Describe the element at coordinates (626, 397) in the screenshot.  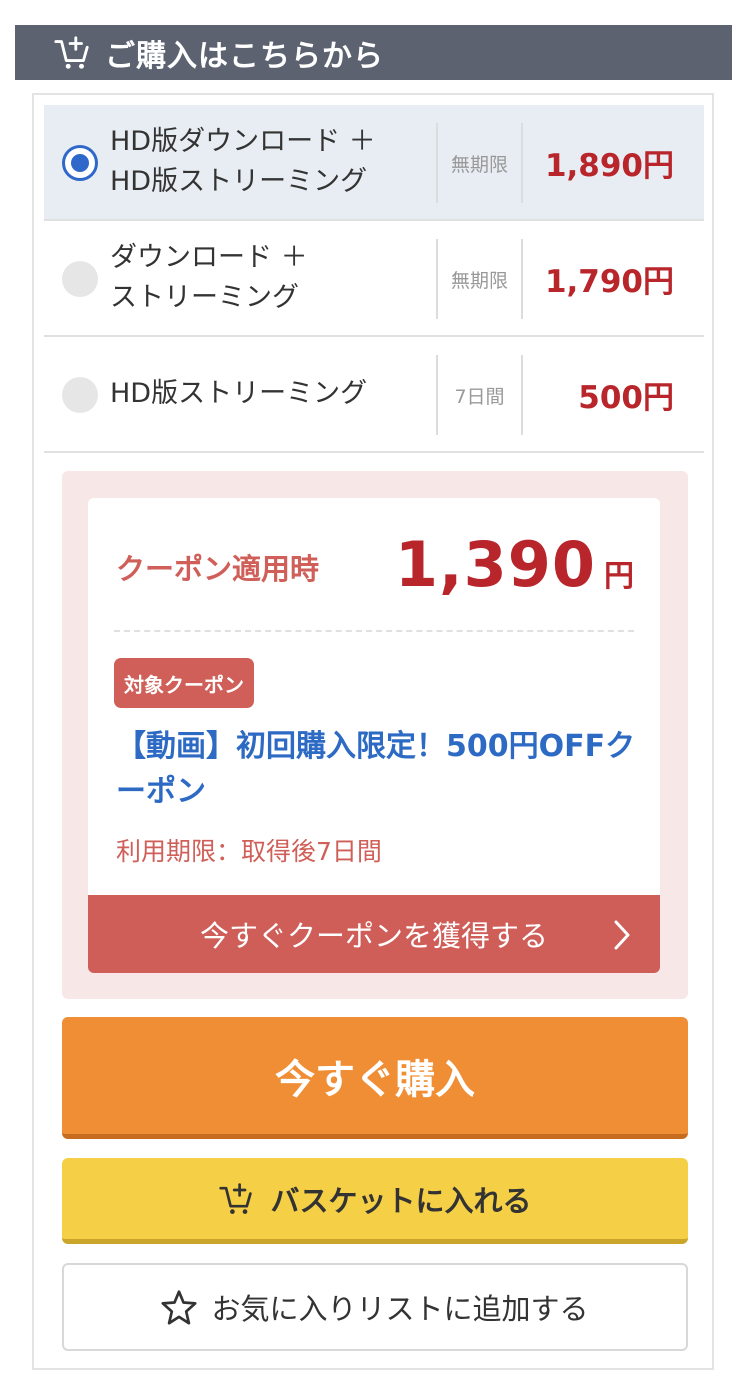
I see `option-price: 500円` at that location.